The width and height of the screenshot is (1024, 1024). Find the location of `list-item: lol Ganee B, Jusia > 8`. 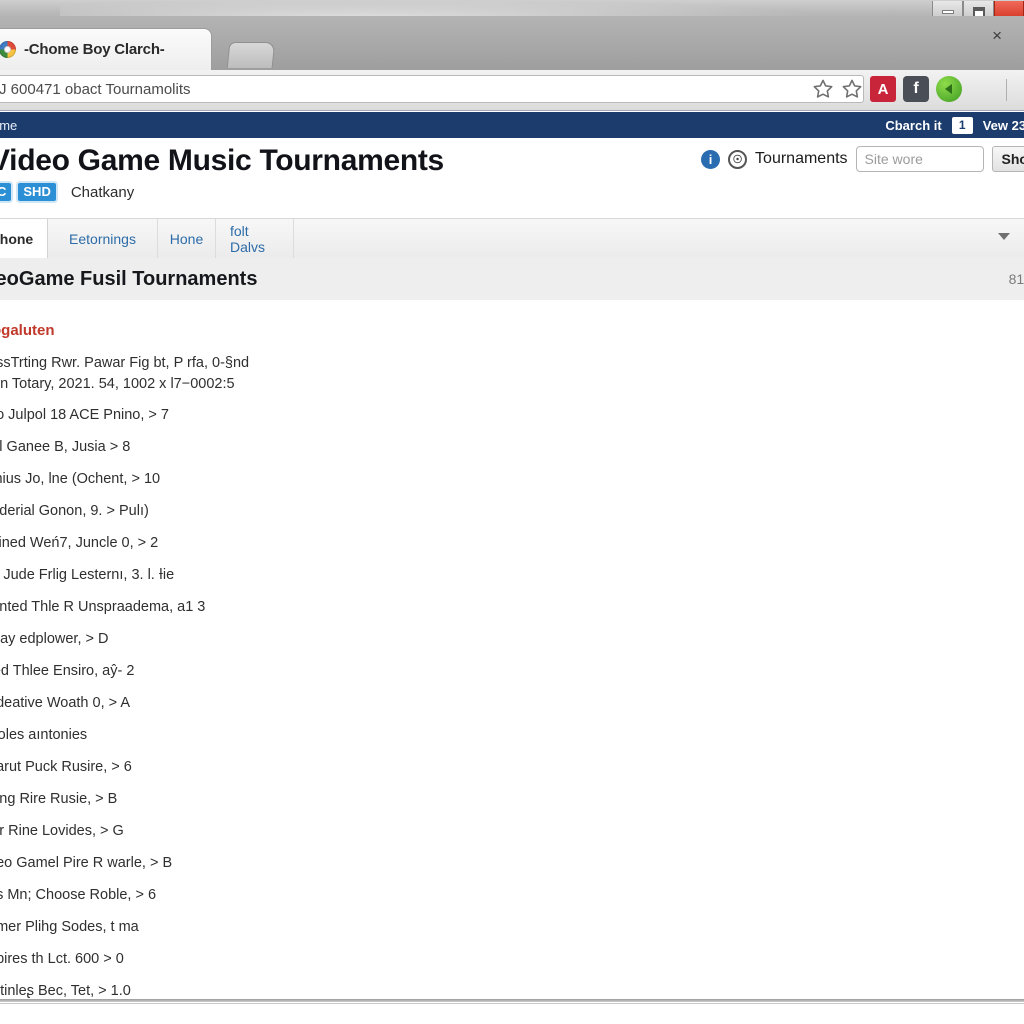

list-item: lol Ganee B, Jusia > 8 is located at coordinates (512, 447).